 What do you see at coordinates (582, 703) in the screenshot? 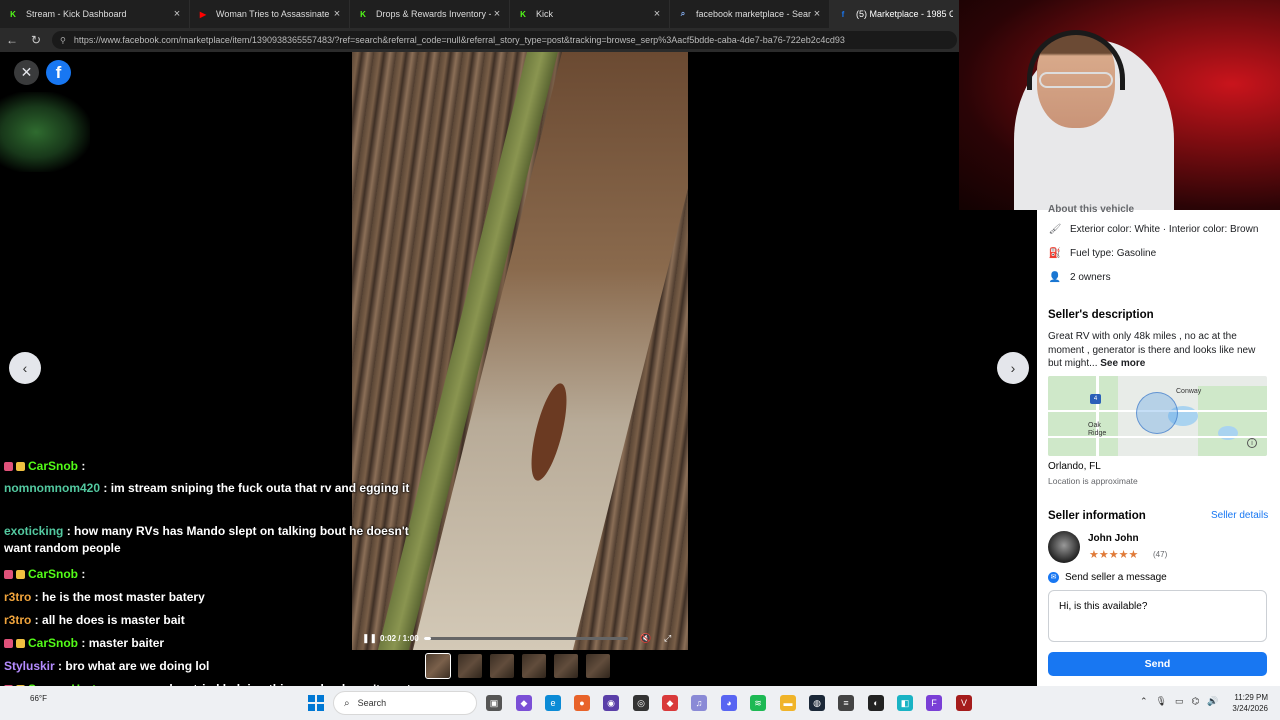
I see `firefox-icon: ●` at bounding box center [582, 703].